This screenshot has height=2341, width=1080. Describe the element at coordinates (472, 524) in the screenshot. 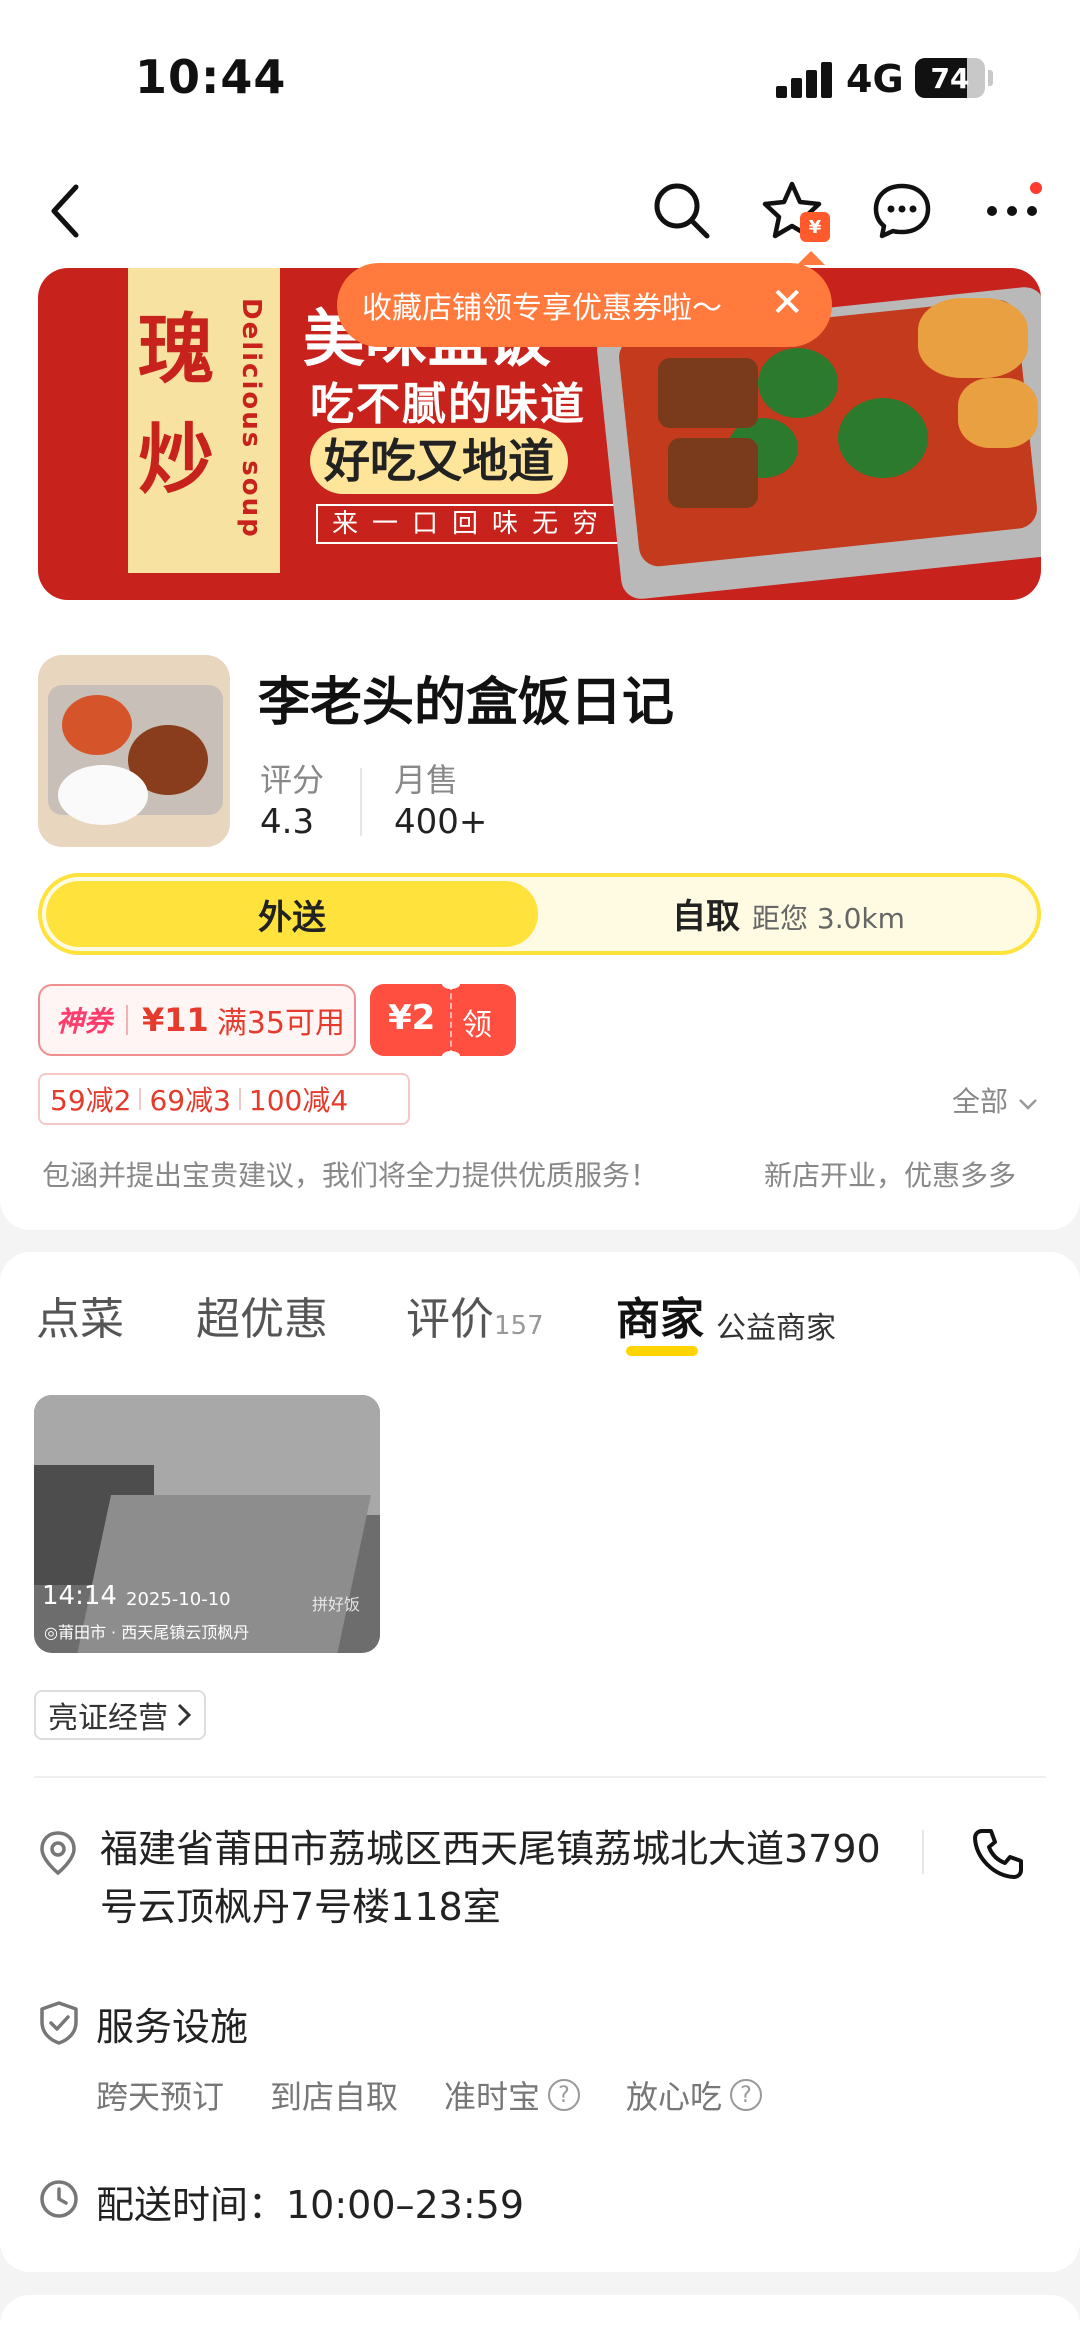

I see `banner-subline: 来一口回味无穷` at that location.